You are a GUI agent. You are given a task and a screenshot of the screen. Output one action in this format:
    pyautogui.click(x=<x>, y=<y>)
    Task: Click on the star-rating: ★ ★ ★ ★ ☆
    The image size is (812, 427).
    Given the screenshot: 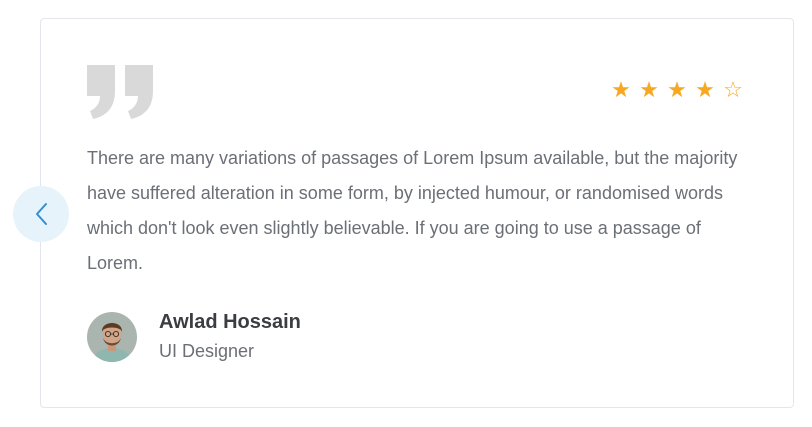 What is the action you would take?
    pyautogui.click(x=677, y=90)
    